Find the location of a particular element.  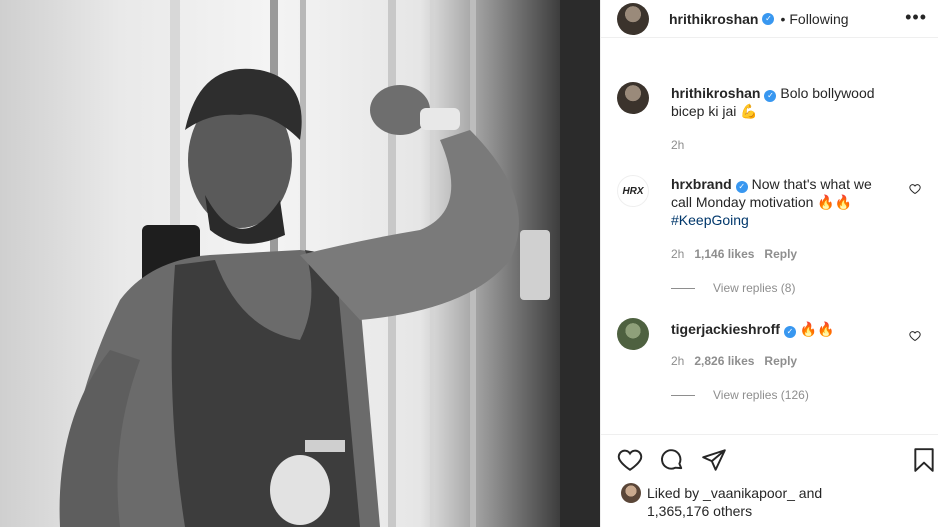

liked-by-others: 1,365,176 others is located at coordinates (699, 511).